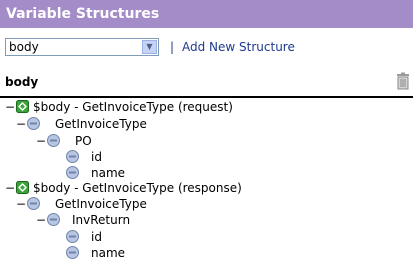 The width and height of the screenshot is (413, 277). What do you see at coordinates (206, 97) in the screenshot?
I see `header-divider` at bounding box center [206, 97].